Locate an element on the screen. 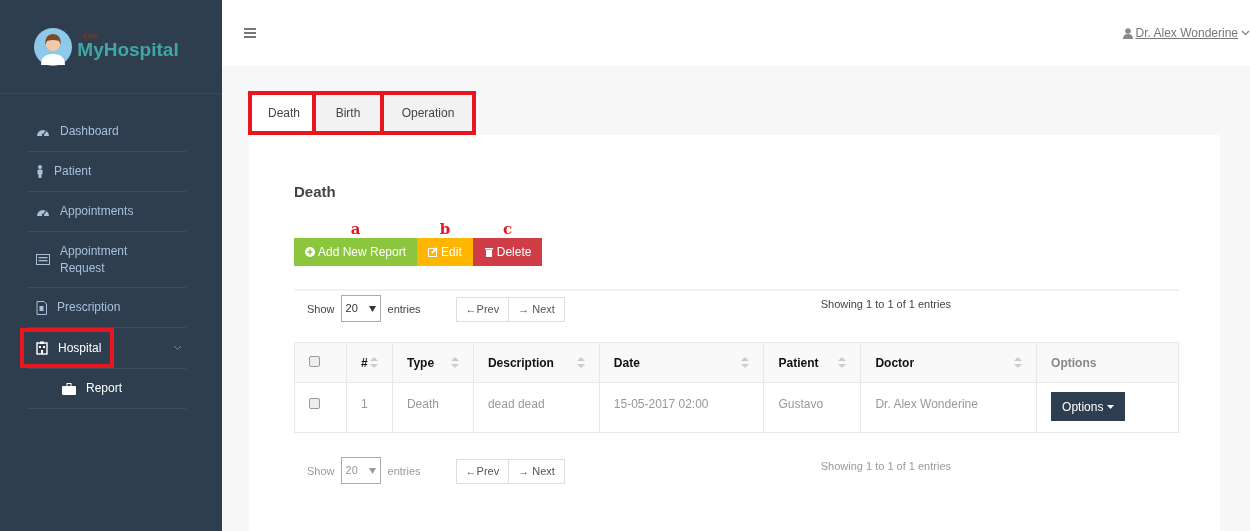 The image size is (1250, 531). sidebar-item: Appointment Request is located at coordinates (107, 260).